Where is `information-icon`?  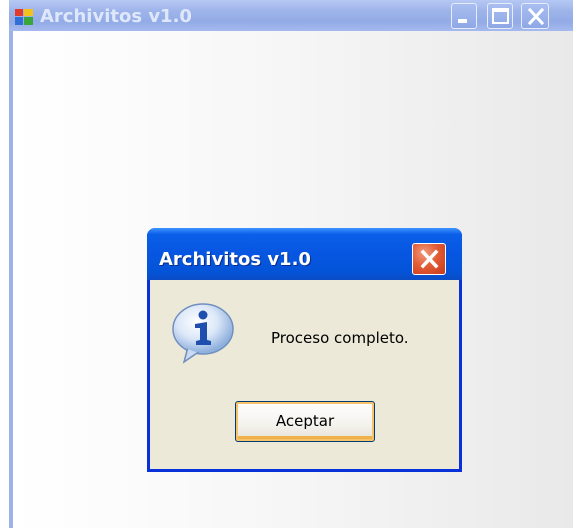 information-icon is located at coordinates (203, 333).